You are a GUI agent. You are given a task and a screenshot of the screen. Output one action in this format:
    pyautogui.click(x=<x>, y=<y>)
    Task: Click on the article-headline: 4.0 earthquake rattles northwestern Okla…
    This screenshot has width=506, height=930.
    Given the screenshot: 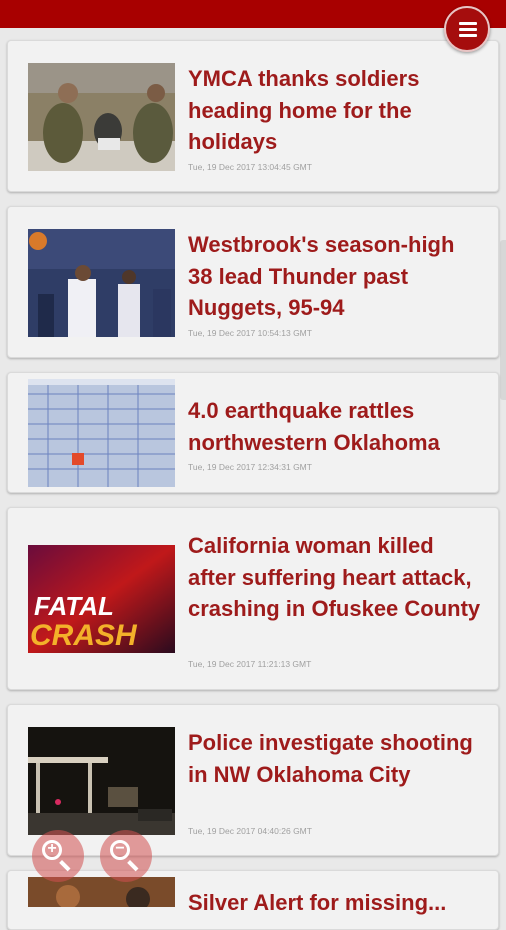 What is the action you would take?
    pyautogui.click(x=336, y=426)
    